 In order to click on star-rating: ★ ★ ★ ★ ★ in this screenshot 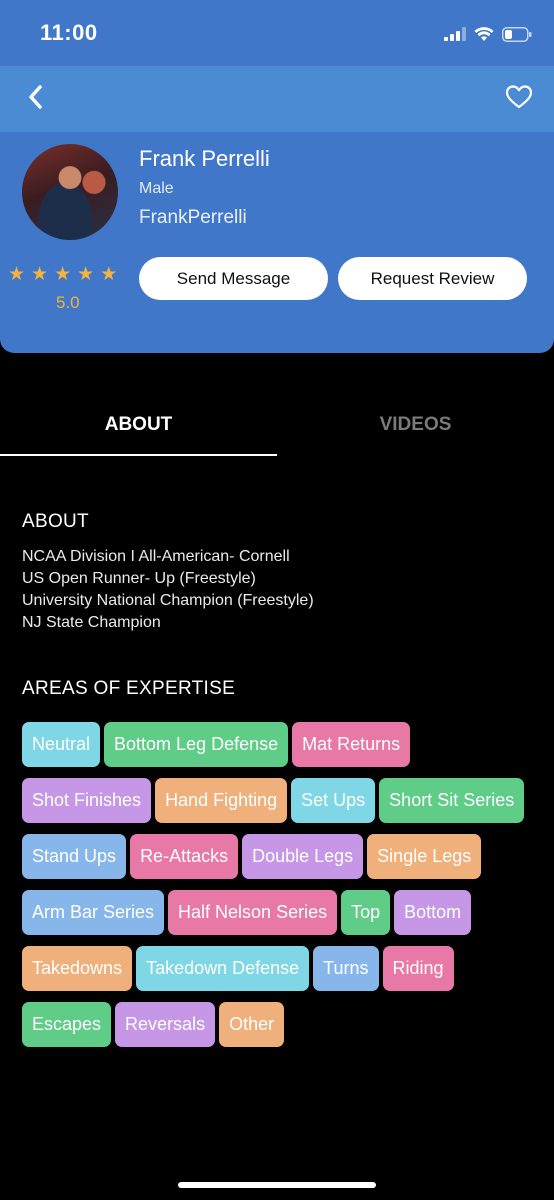, I will do `click(62, 275)`.